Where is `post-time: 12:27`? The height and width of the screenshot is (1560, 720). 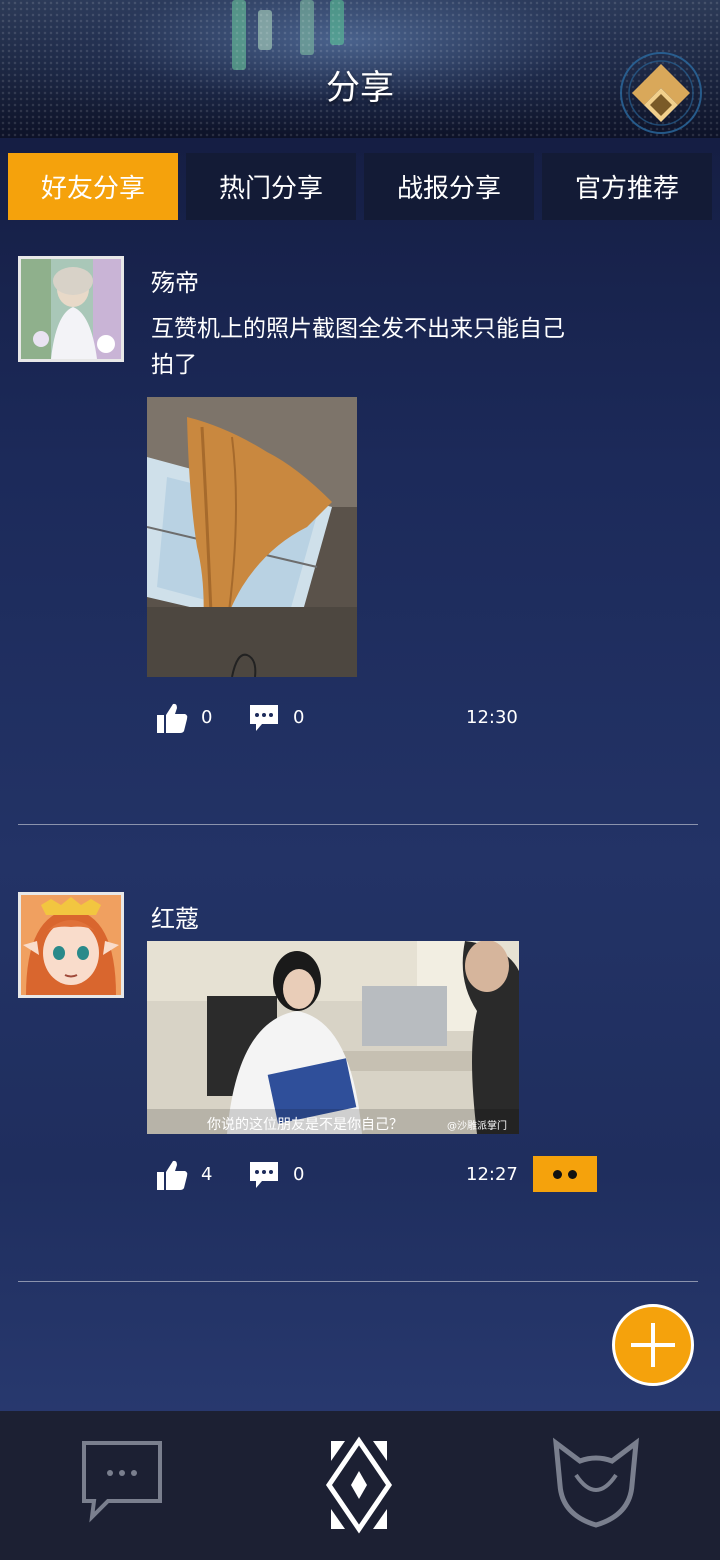
post-time: 12:27 is located at coordinates (492, 1174).